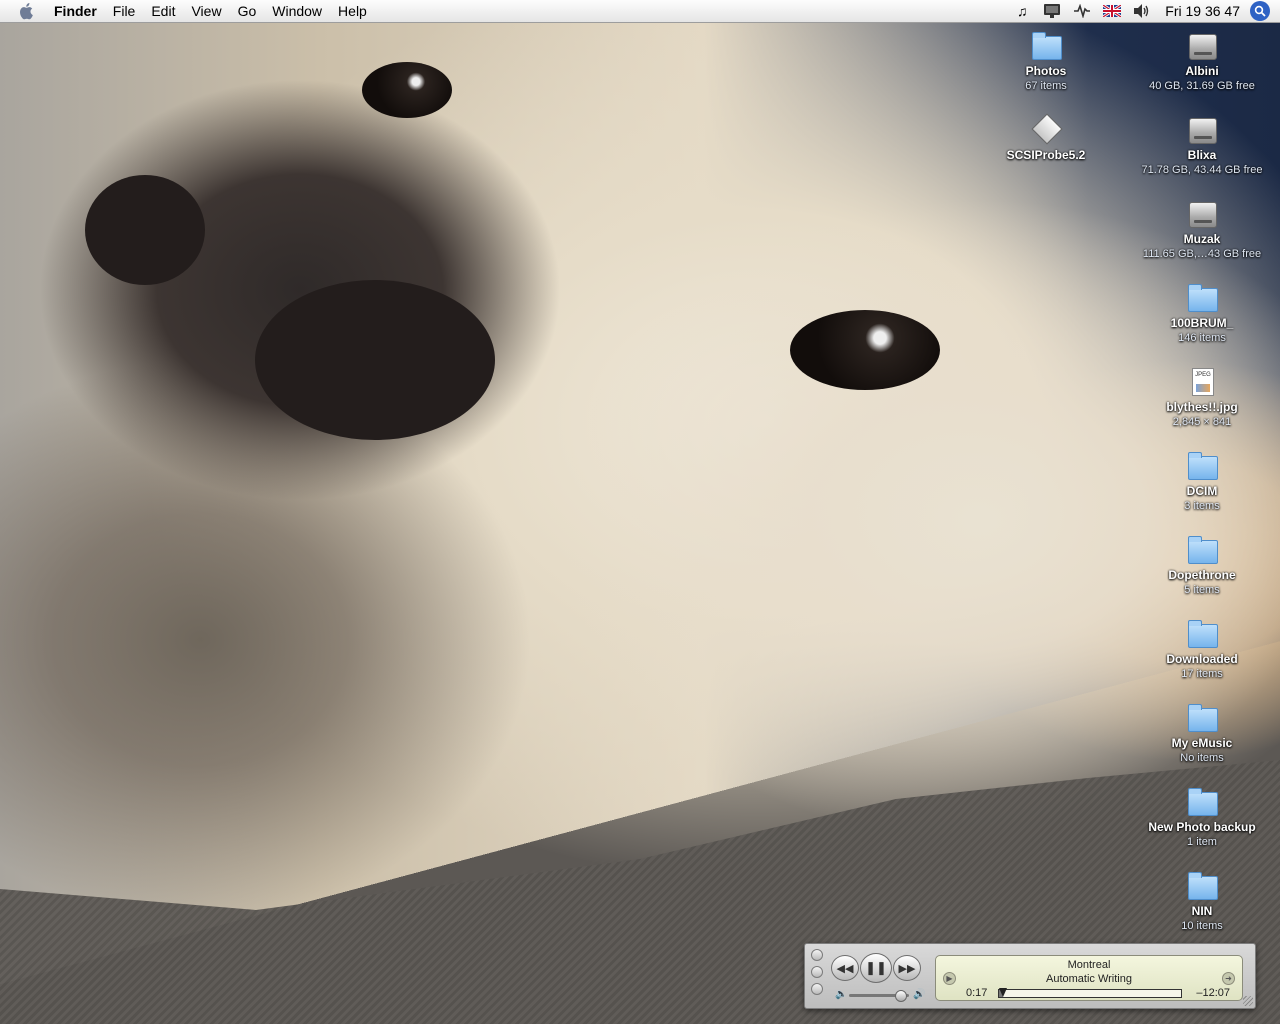 The image size is (1280, 1024). I want to click on previous-track-button: ◀◀, so click(845, 968).